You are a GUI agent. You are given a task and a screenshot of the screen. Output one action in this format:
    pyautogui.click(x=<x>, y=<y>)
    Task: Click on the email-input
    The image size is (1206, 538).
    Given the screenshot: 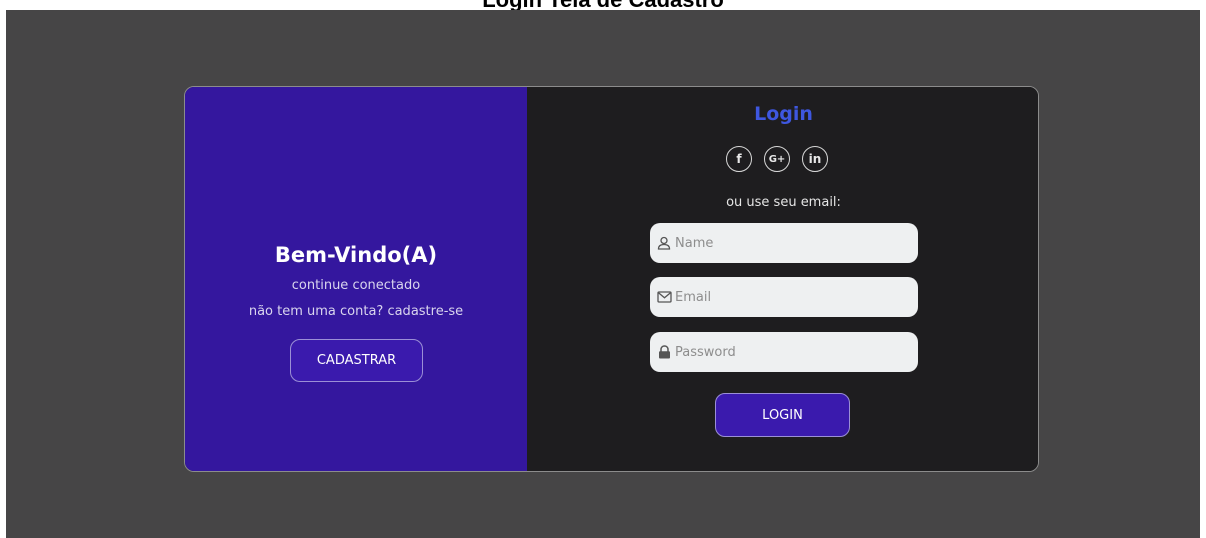 What is the action you would take?
    pyautogui.click(x=790, y=297)
    